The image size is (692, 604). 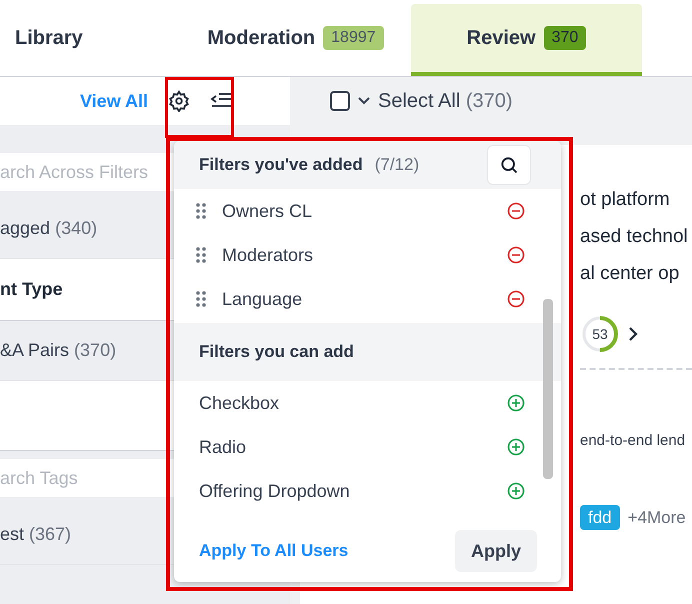 I want to click on collapse-list-icon, so click(x=221, y=101).